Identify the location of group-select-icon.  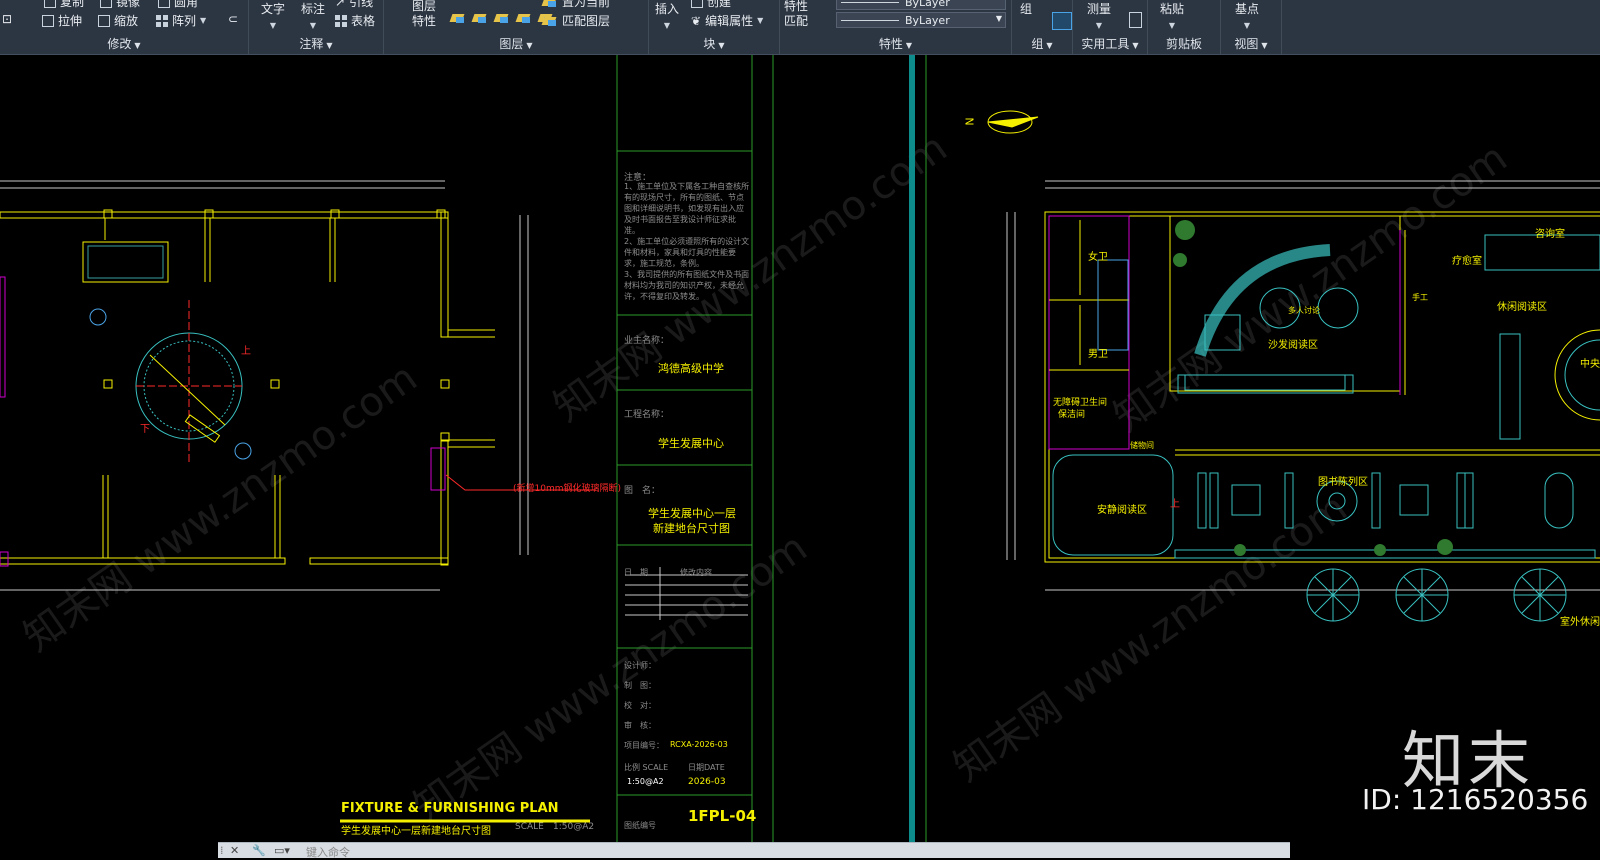
(1062, 21).